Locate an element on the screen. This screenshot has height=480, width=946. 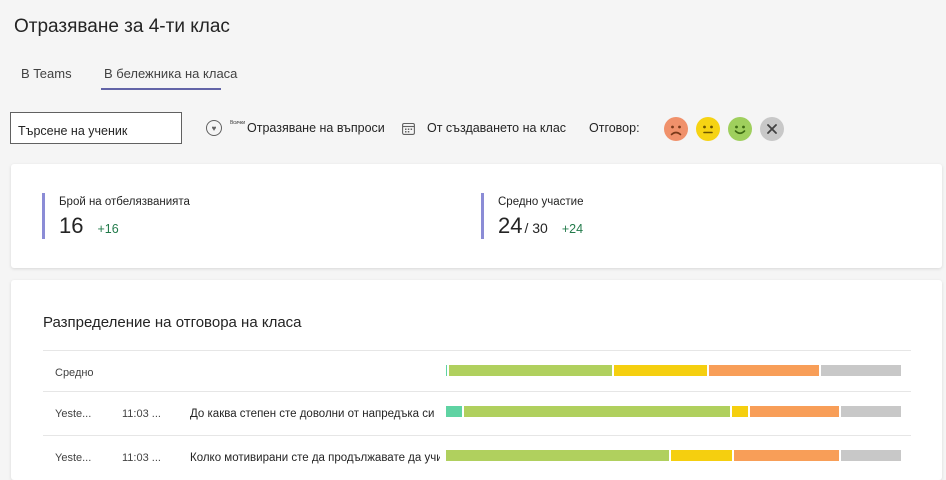
student-search-input: Търсене на ученик is located at coordinates (96, 128).